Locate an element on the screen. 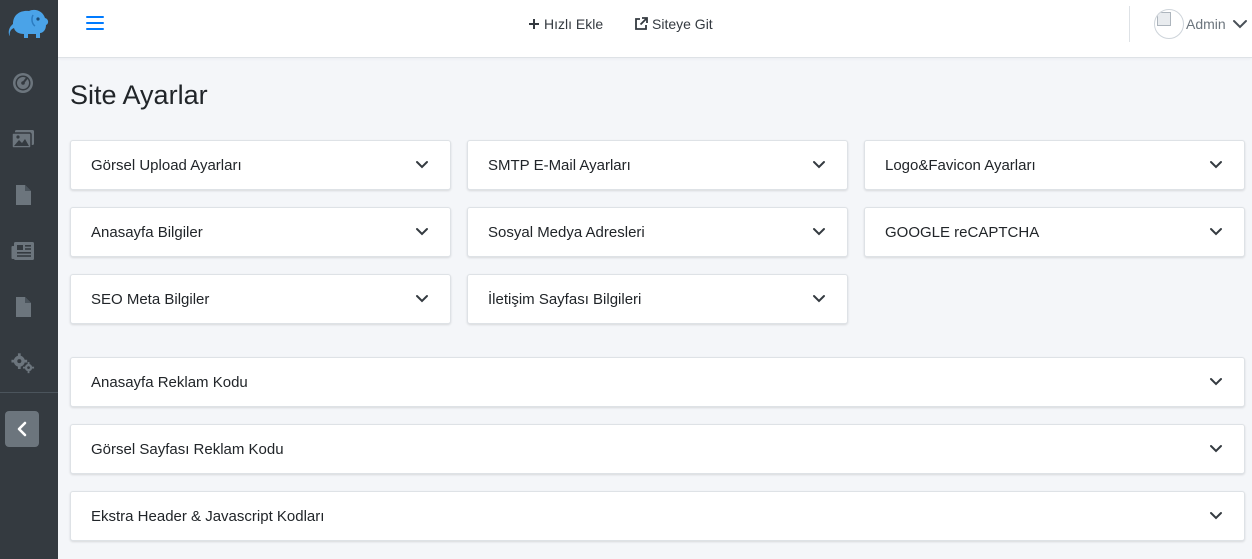 The image size is (1252, 559). panel-label: İletişim Sayfası Bilgileri is located at coordinates (565, 299).